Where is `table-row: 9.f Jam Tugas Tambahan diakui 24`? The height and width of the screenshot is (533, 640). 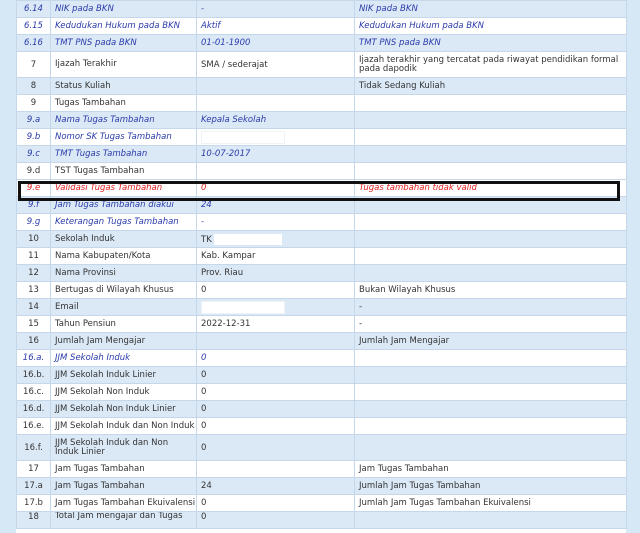
table-row: 9.f Jam Tugas Tambahan diakui 24 is located at coordinates (321, 205).